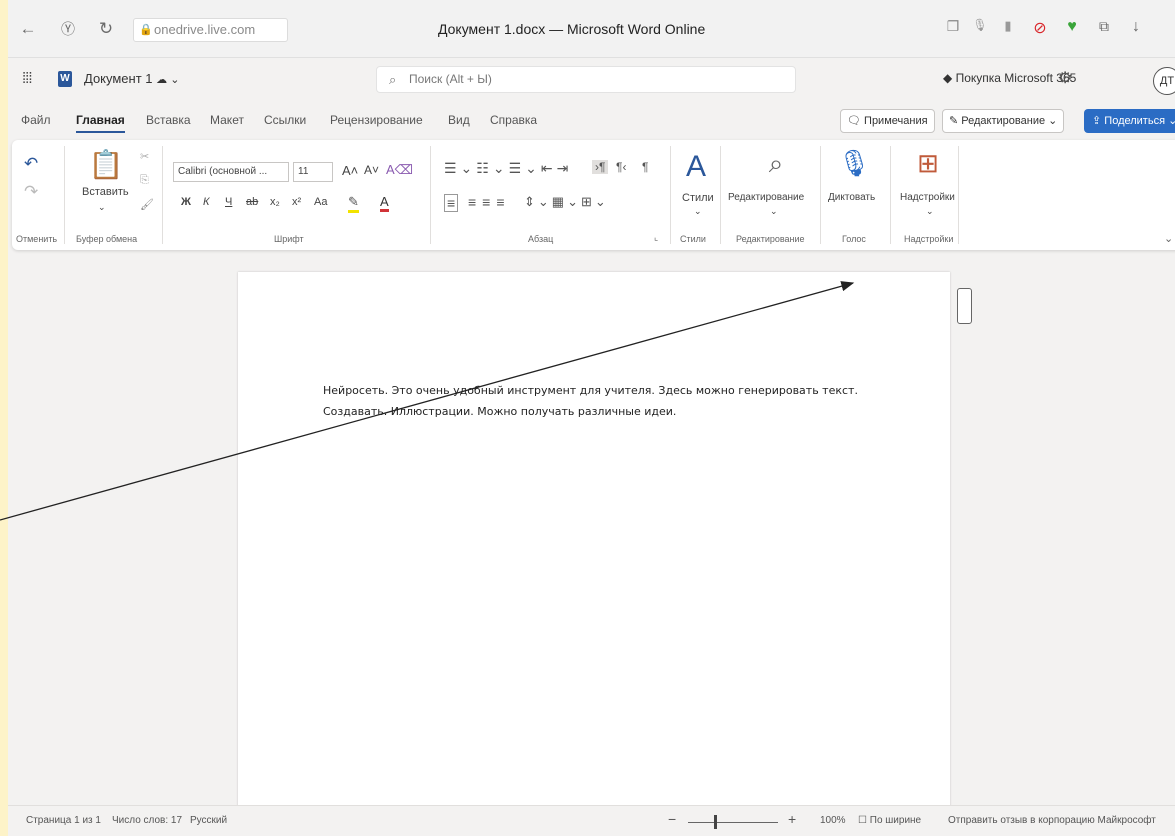  Describe the element at coordinates (144, 180) in the screenshot. I see `copy-icon: ⎘` at that location.